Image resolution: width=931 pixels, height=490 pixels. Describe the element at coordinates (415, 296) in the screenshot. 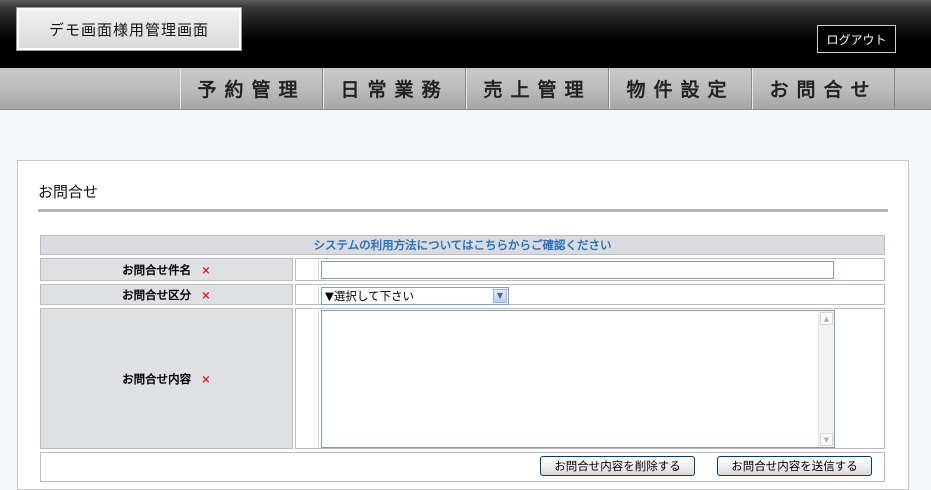

I see `category-select: ▼選択して下さい ▼` at that location.